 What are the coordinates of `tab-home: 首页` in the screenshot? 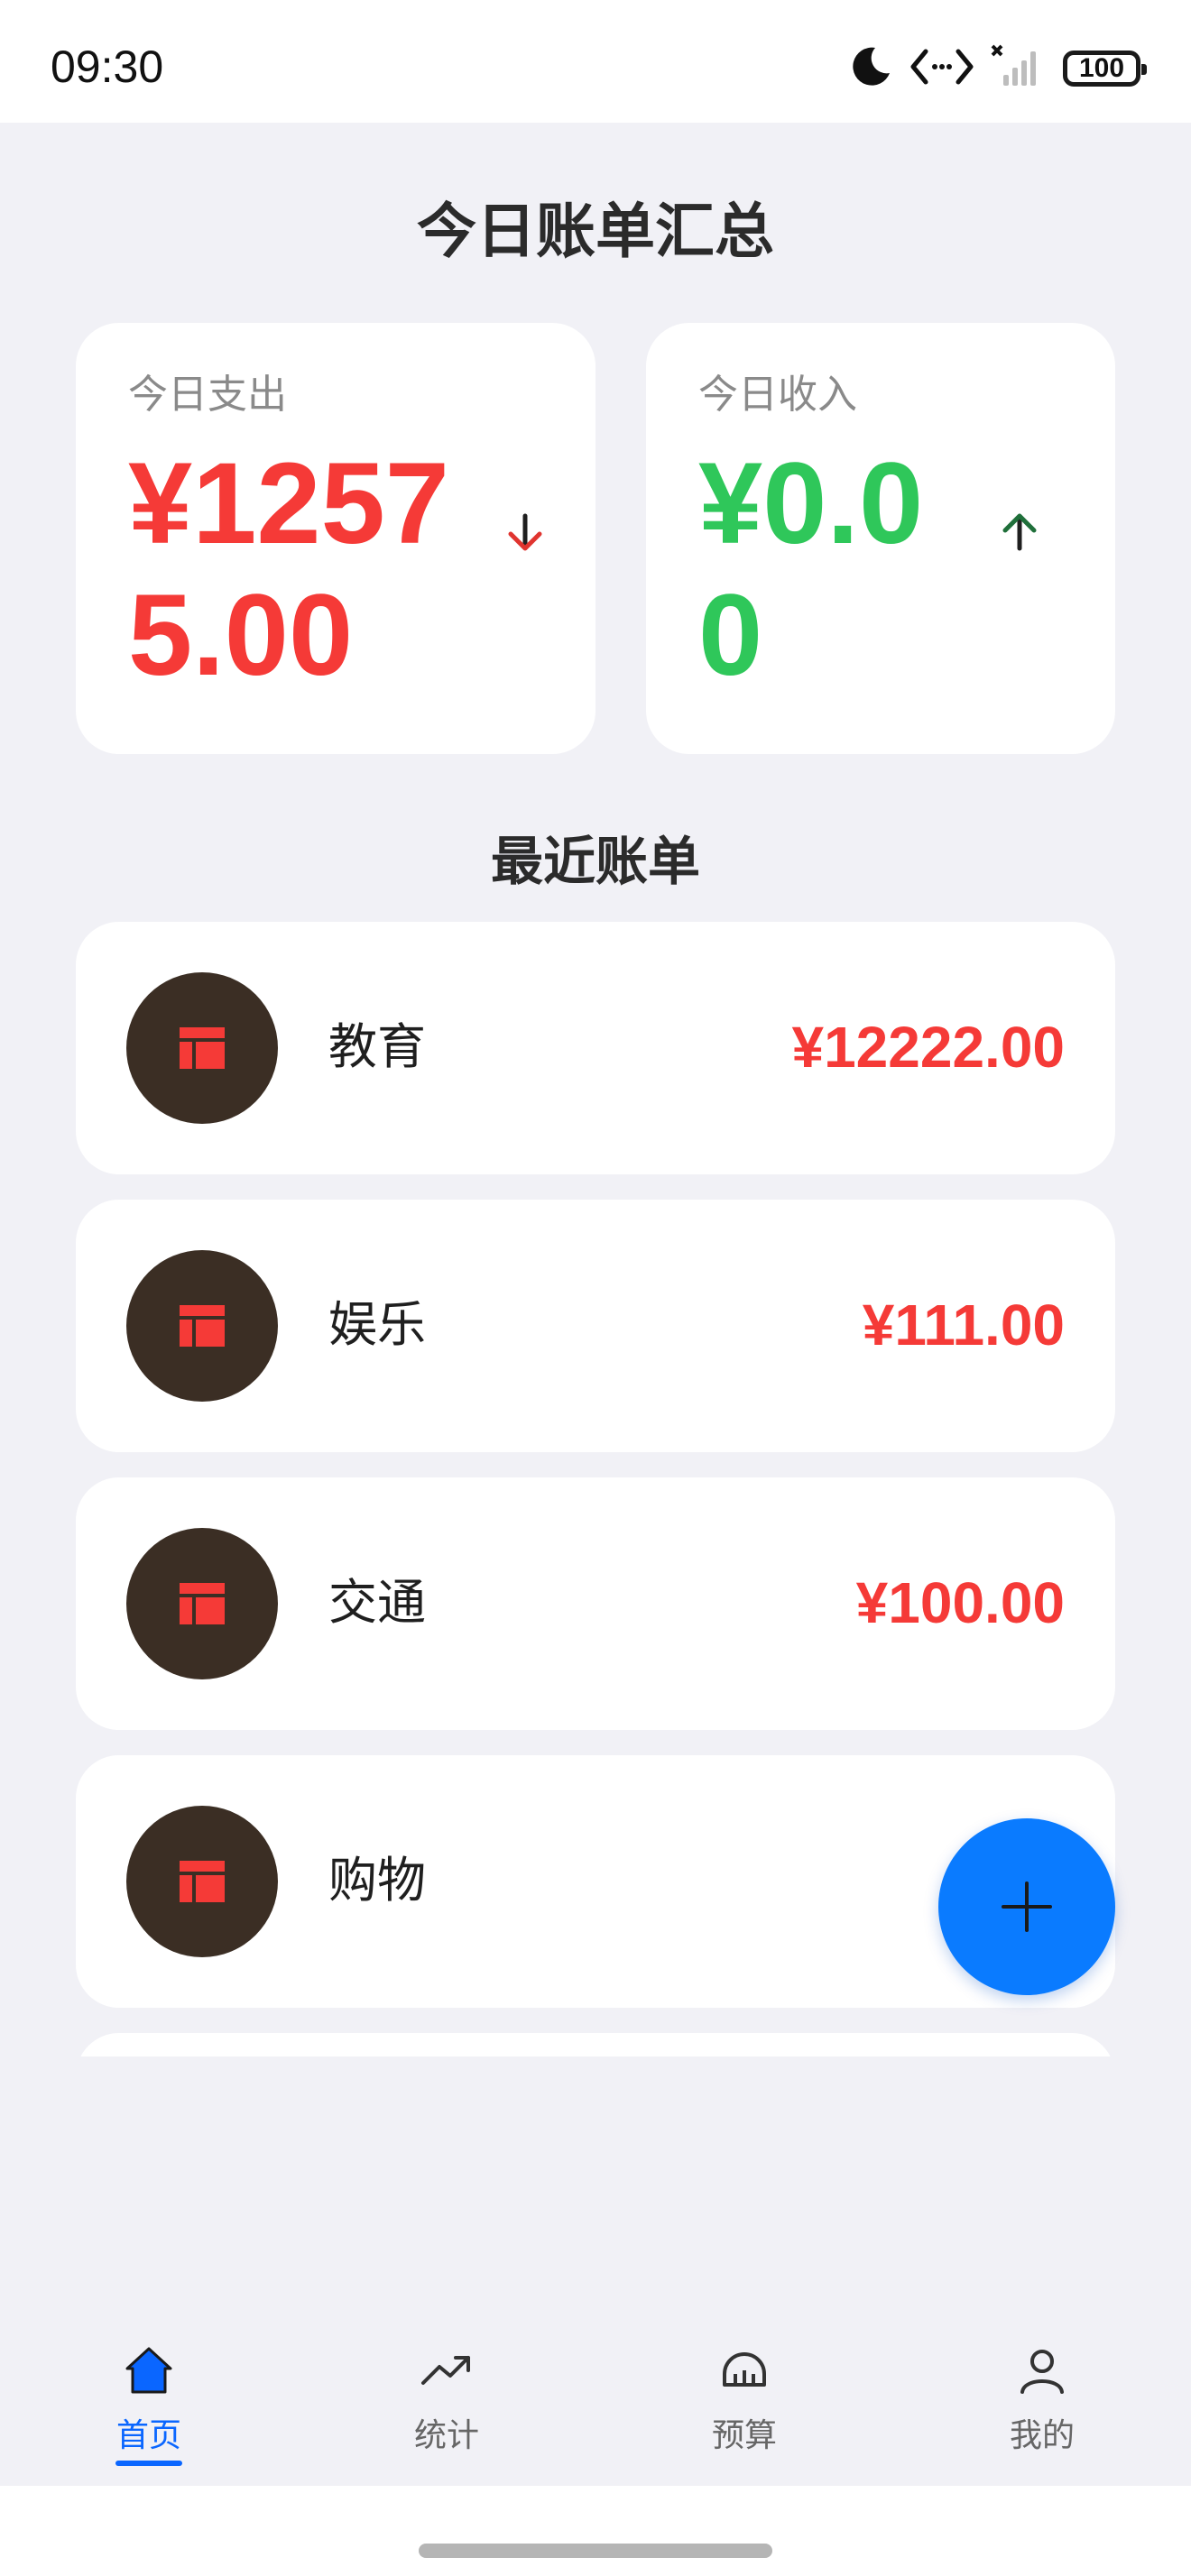 It's located at (149, 2397).